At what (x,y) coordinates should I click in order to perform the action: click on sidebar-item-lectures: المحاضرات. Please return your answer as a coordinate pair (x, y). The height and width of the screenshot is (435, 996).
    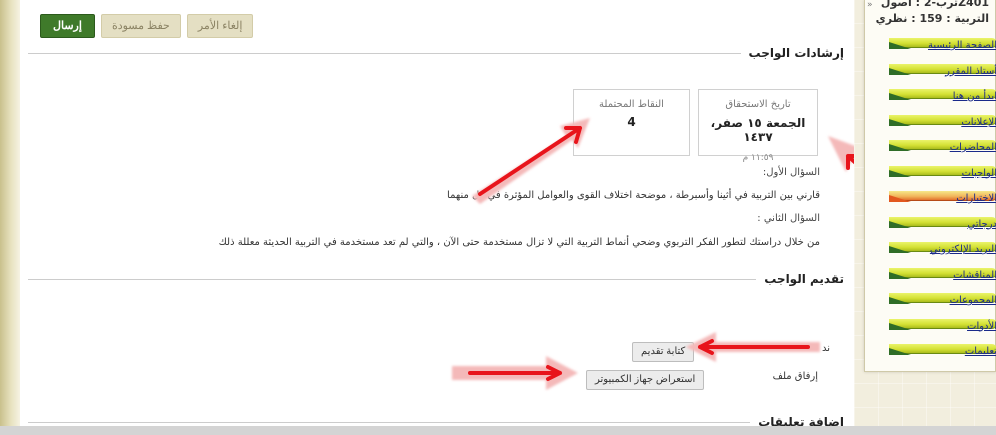
    Looking at the image, I should click on (942, 147).